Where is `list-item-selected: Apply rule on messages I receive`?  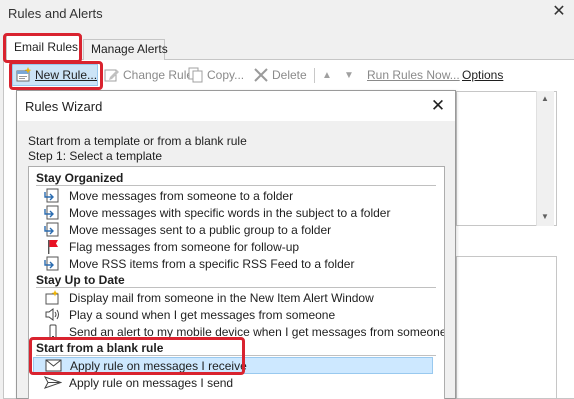
list-item-selected: Apply rule on messages I receive is located at coordinates (233, 365).